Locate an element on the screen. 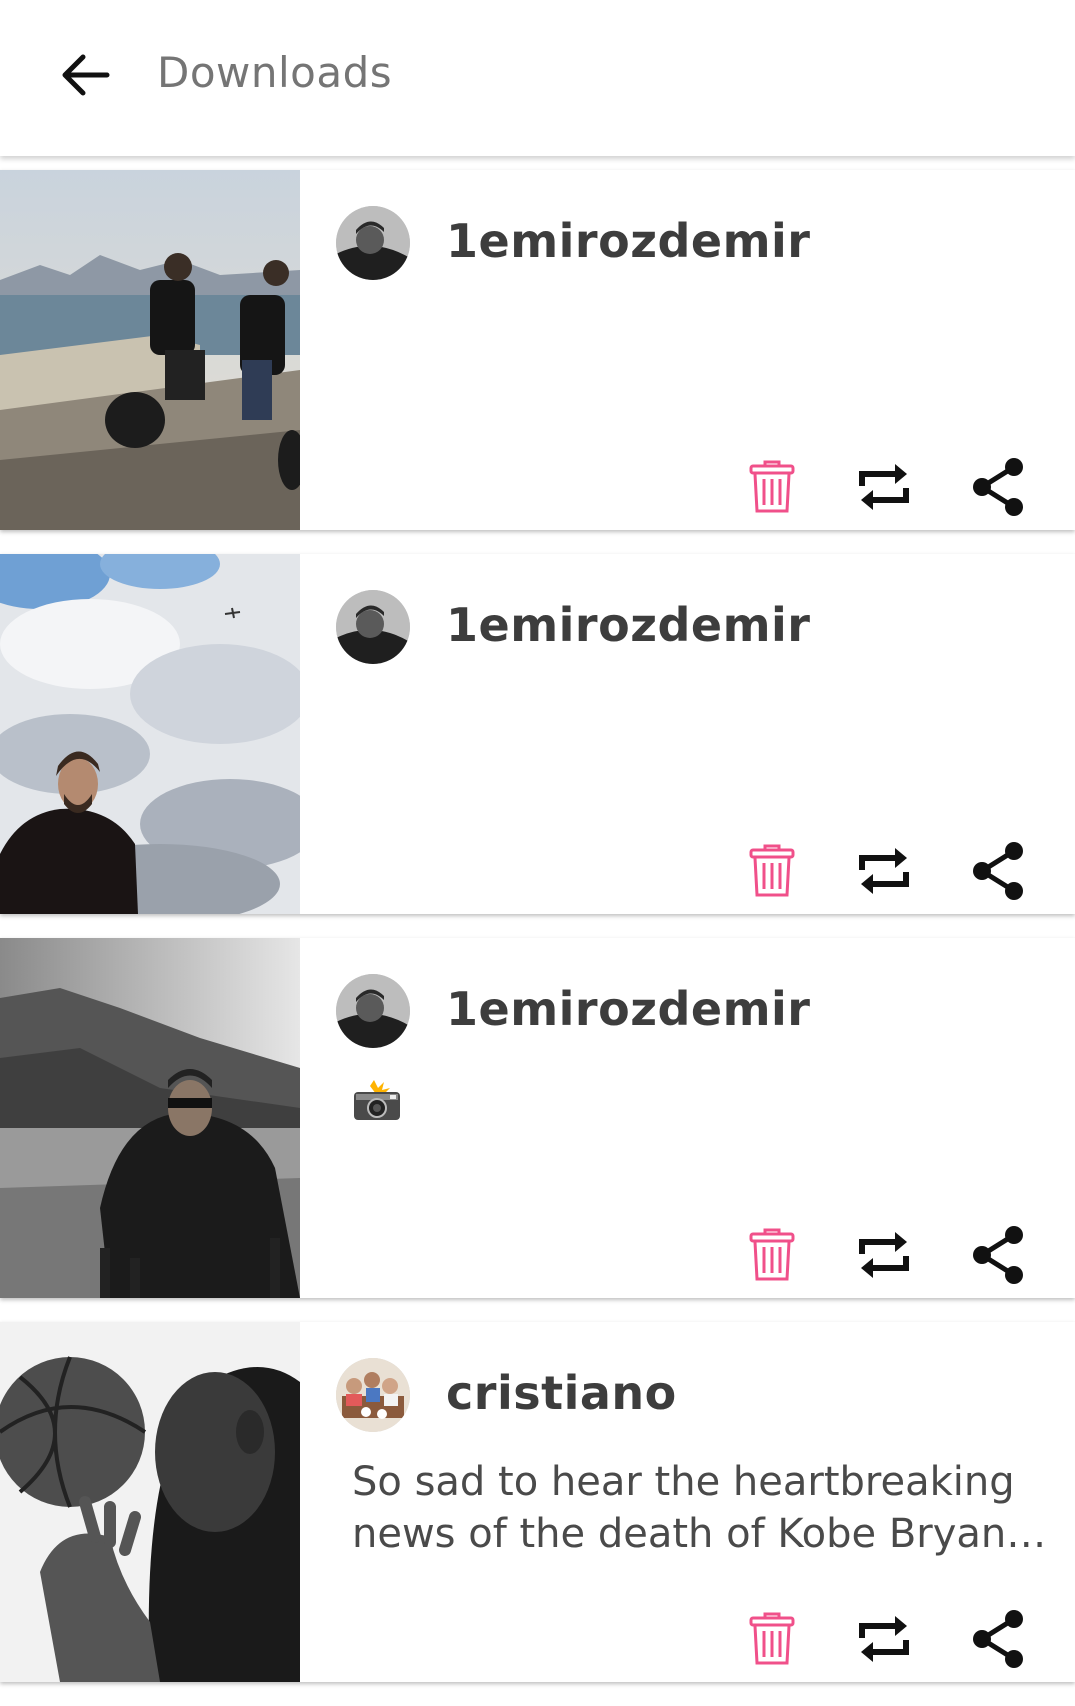 This screenshot has width=1075, height=1706. camera-flash-icon is located at coordinates (377, 1100).